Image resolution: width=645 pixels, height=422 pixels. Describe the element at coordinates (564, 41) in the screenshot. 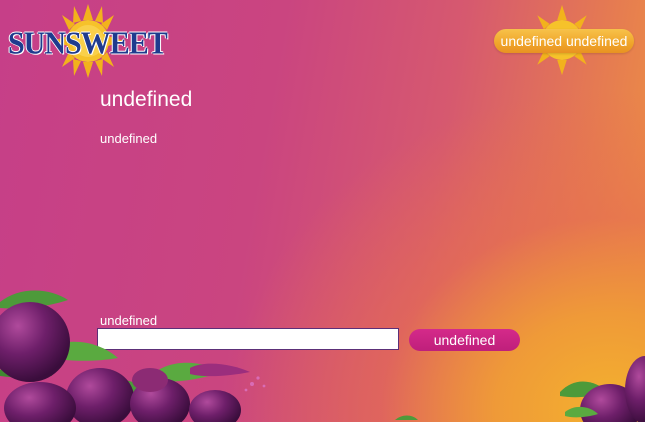

I see `user-name-badge: undefined undefined` at that location.